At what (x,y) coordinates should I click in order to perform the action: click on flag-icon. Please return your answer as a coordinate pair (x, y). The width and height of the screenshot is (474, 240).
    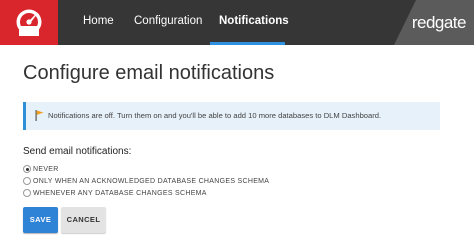
    Looking at the image, I should click on (39, 115).